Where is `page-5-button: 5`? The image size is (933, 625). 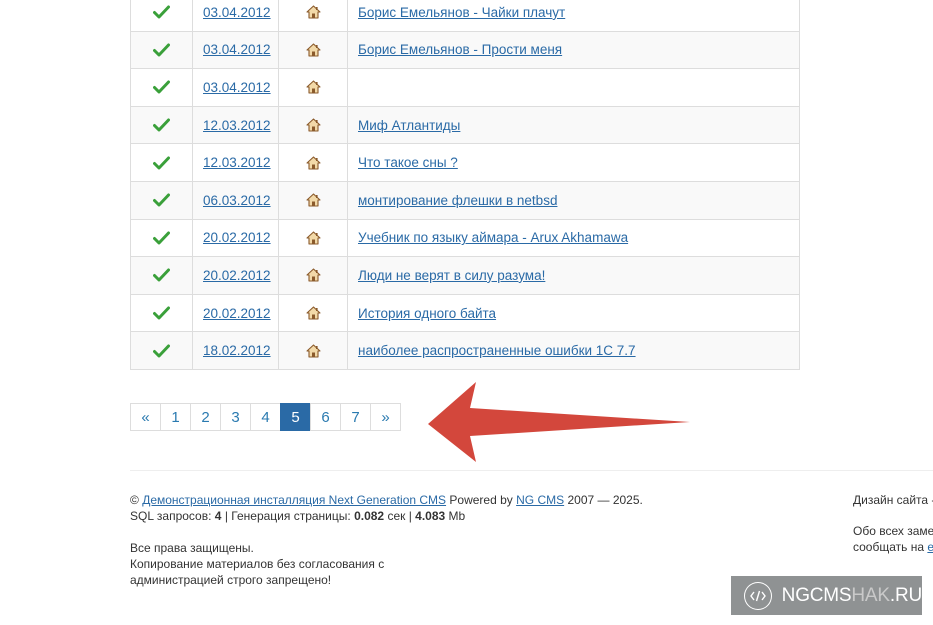 page-5-button: 5 is located at coordinates (295, 417).